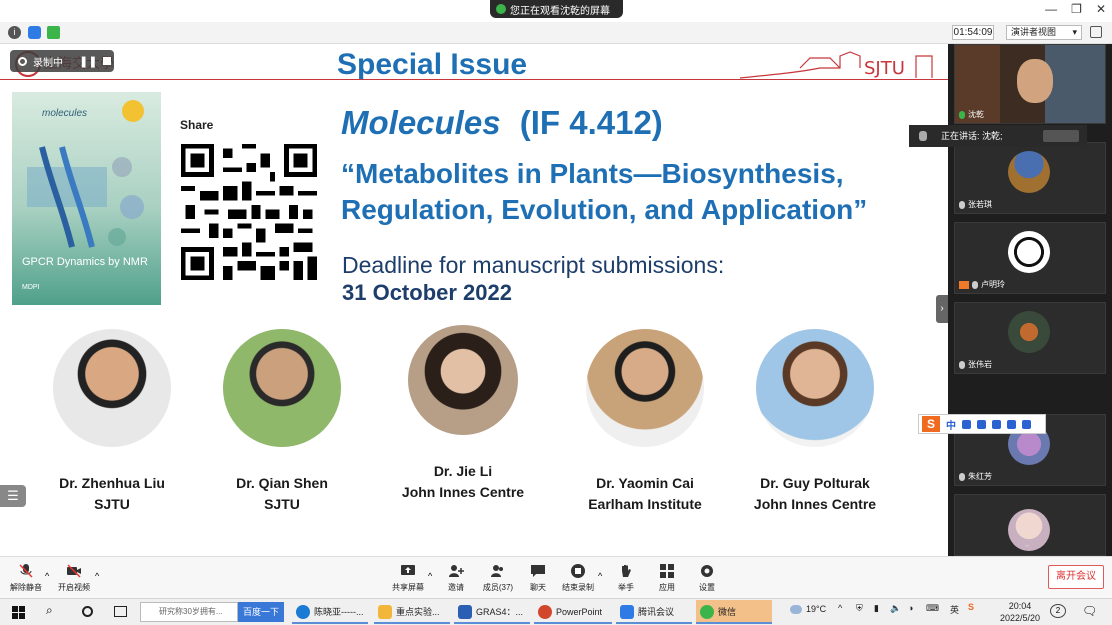 The image size is (1112, 625). I want to click on battery-icon: ▮, so click(876, 608).